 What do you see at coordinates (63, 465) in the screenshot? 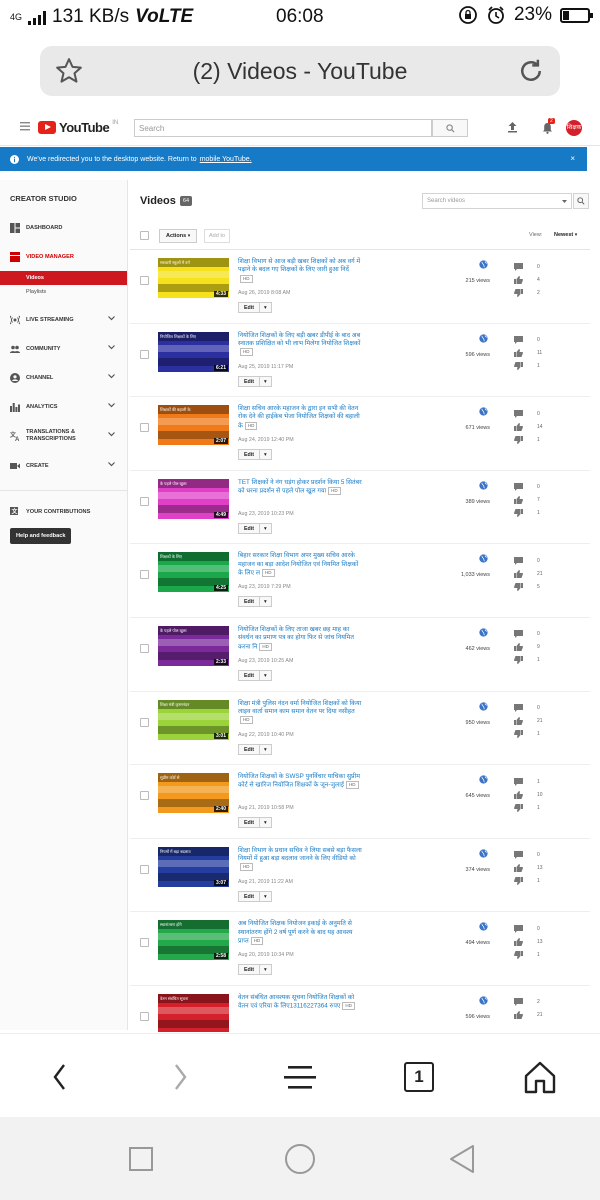
I see `sidebar-item-create: CREATE` at bounding box center [63, 465].